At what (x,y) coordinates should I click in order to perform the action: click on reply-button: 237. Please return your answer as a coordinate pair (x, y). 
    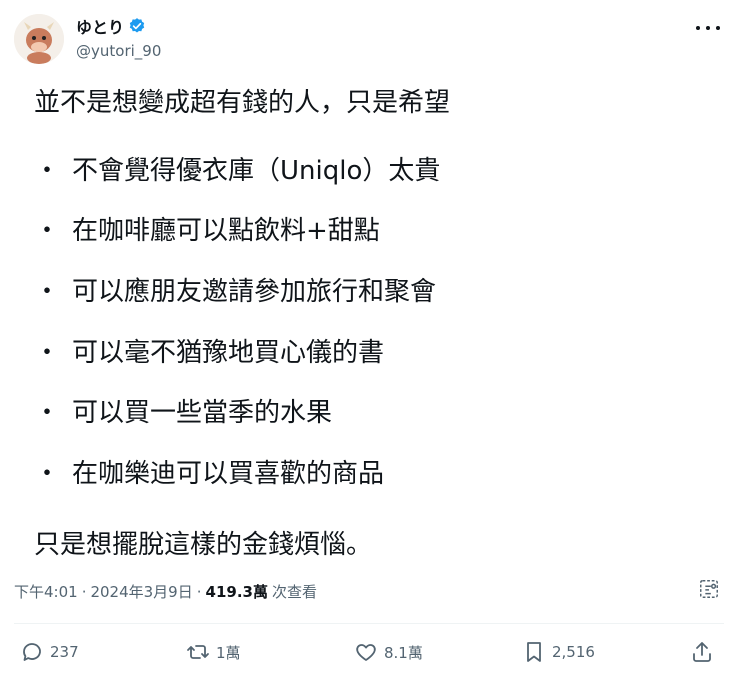
    Looking at the image, I should click on (49, 652).